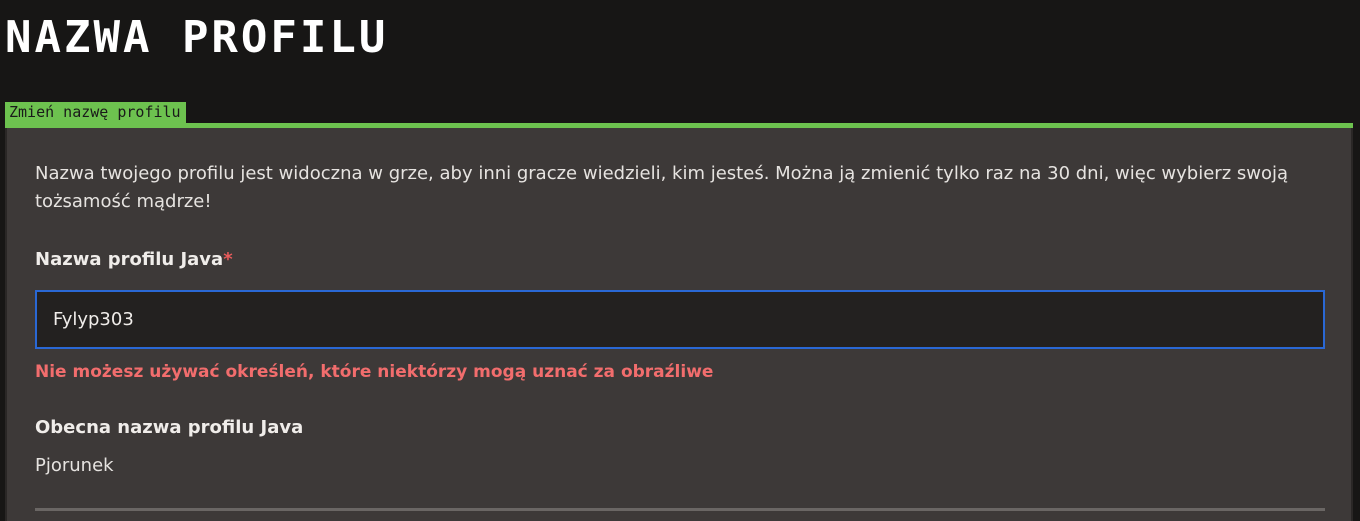 The width and height of the screenshot is (1360, 521). What do you see at coordinates (74, 465) in the screenshot?
I see `current-profile-name-value: Pjorunek` at bounding box center [74, 465].